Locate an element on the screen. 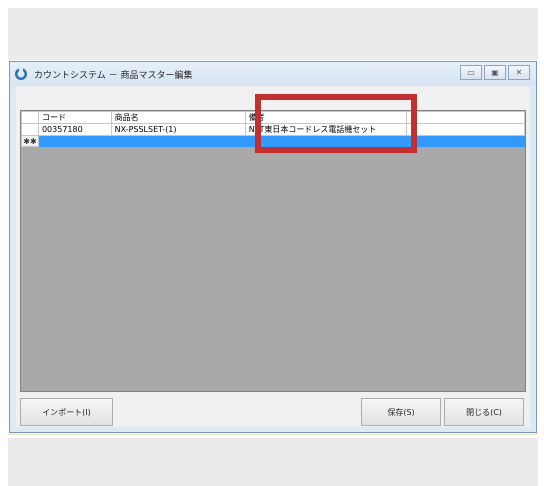 Image resolution: width=544 pixels, height=486 pixels. new-cell-note is located at coordinates (326, 141).